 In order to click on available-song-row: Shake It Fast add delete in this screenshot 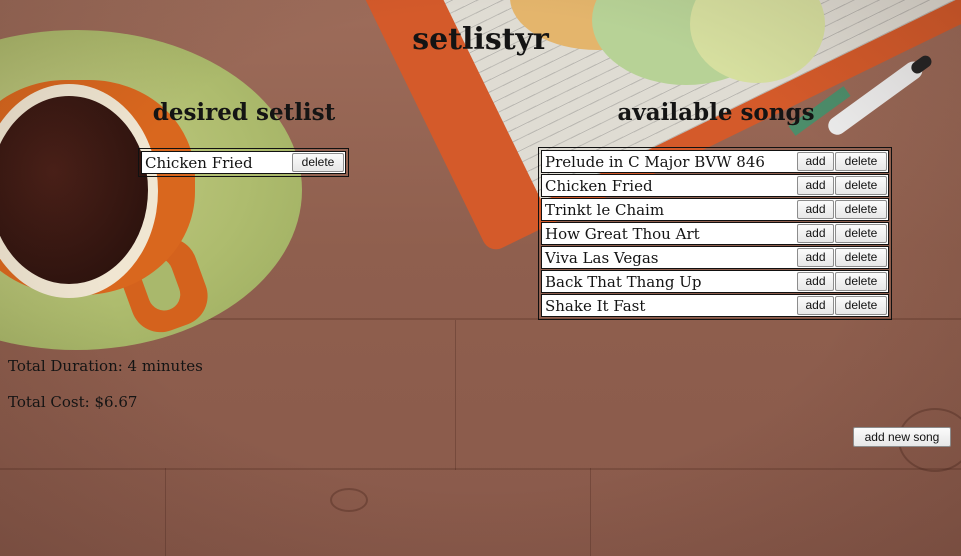, I will do `click(715, 305)`.